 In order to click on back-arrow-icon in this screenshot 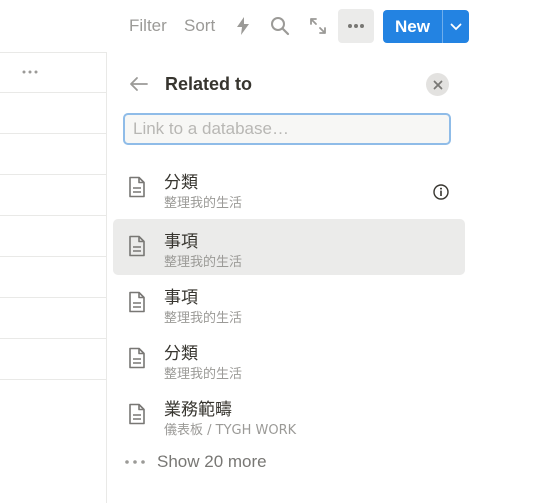, I will do `click(139, 84)`.